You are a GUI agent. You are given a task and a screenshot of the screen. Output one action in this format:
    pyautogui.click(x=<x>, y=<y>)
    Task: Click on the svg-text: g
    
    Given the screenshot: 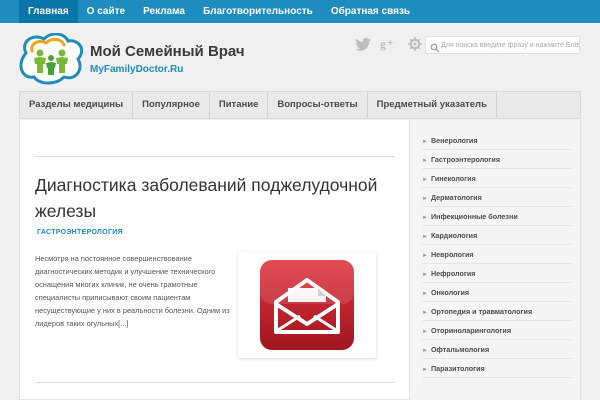 What is the action you would take?
    pyautogui.click(x=383, y=44)
    